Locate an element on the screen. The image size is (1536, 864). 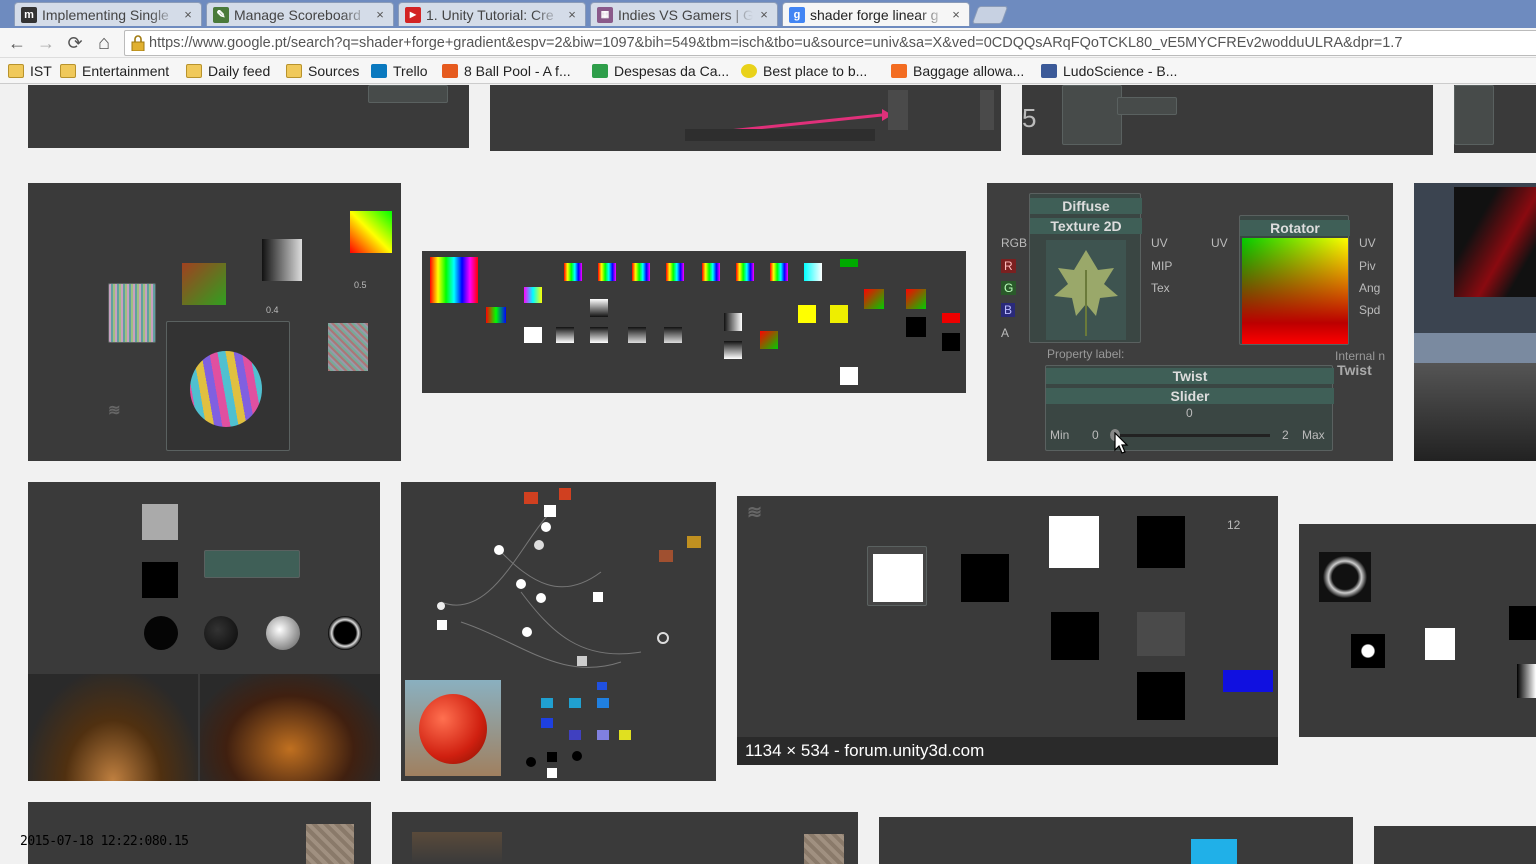
pencil-doc-icon: ✎ is located at coordinates (221, 14).